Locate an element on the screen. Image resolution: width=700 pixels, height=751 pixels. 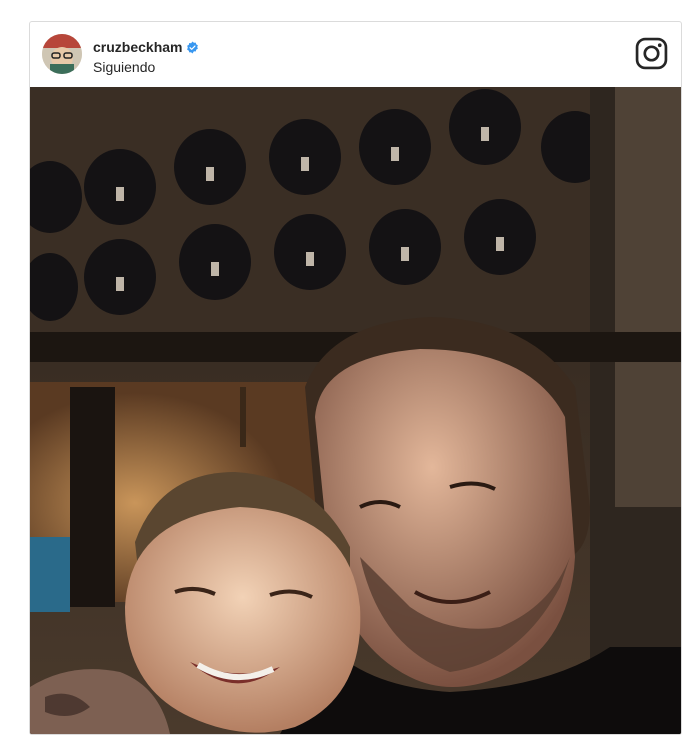
avatar-image is located at coordinates (62, 54).